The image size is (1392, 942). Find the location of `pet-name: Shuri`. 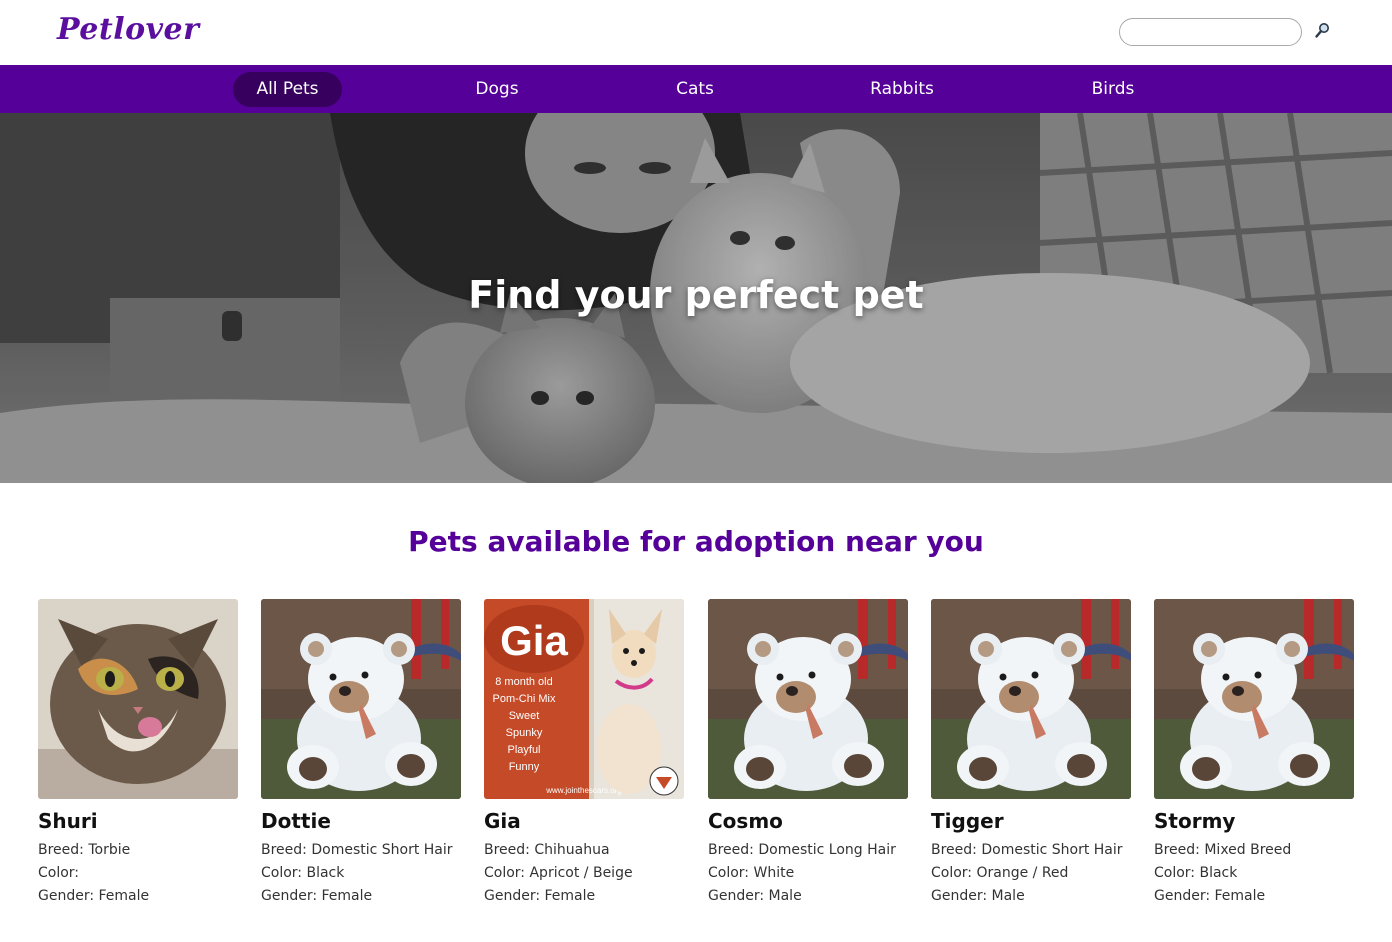

pet-name: Shuri is located at coordinates (138, 821).